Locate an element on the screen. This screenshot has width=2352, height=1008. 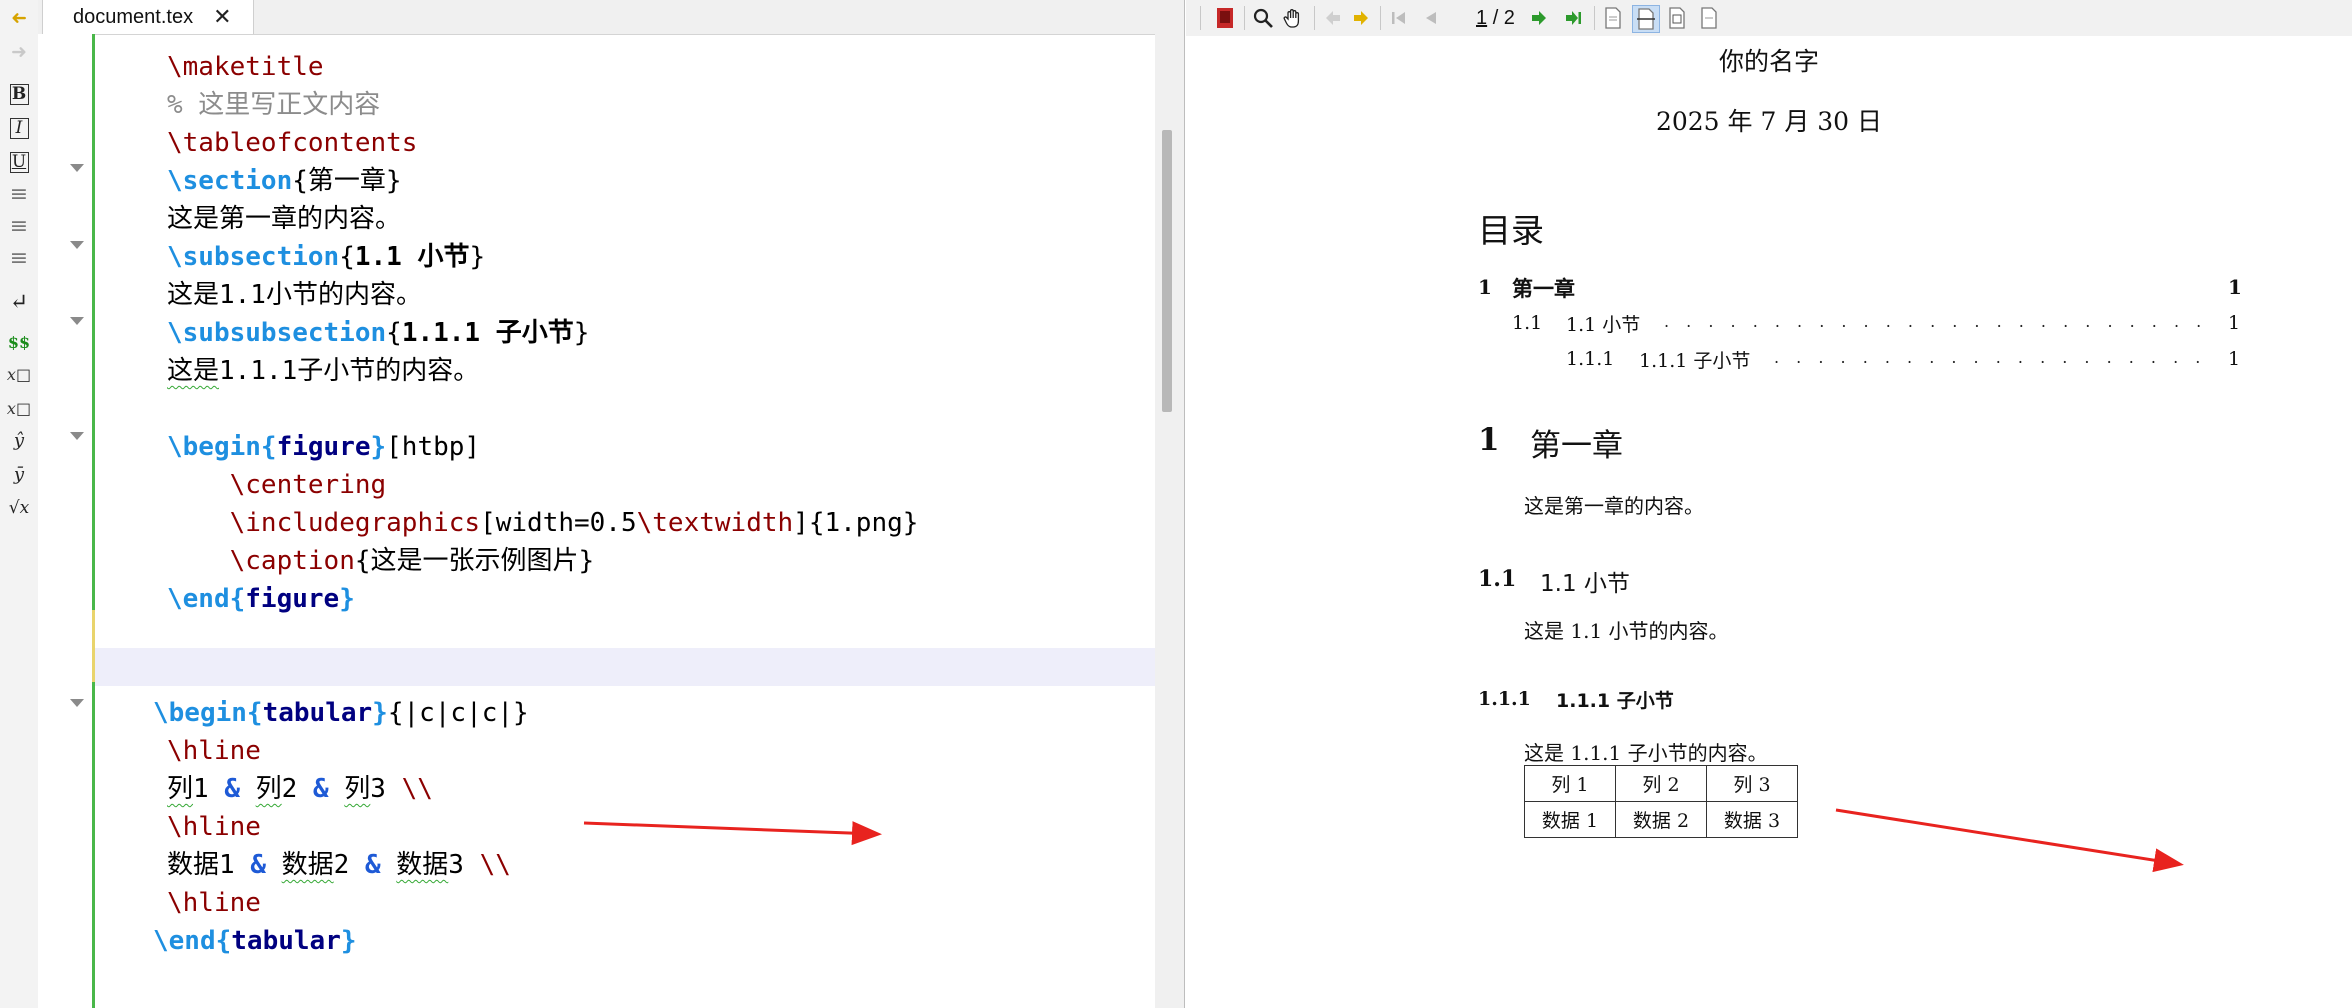
next-page-icon is located at coordinates (1539, 18).